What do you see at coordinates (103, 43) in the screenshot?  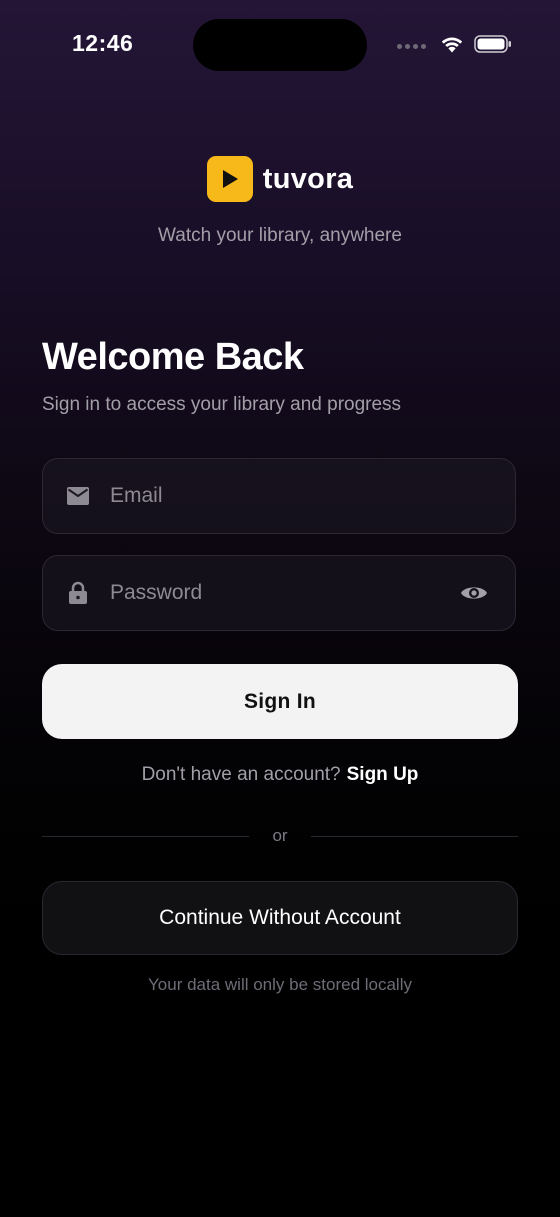 I see `status-time: 12:46` at bounding box center [103, 43].